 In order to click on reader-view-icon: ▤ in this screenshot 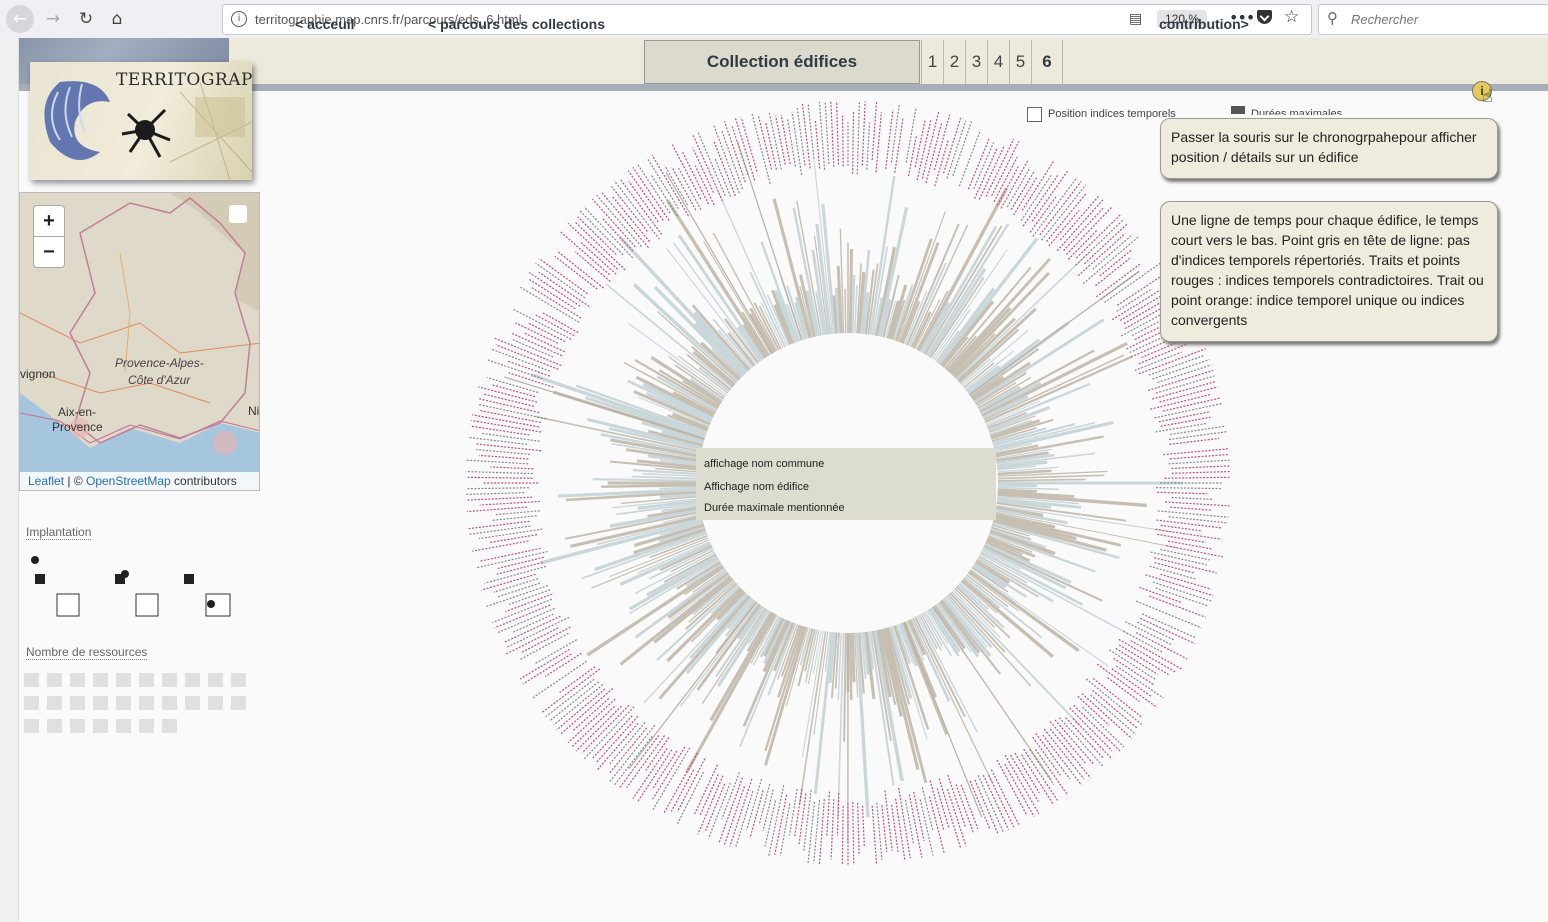, I will do `click(1135, 19)`.